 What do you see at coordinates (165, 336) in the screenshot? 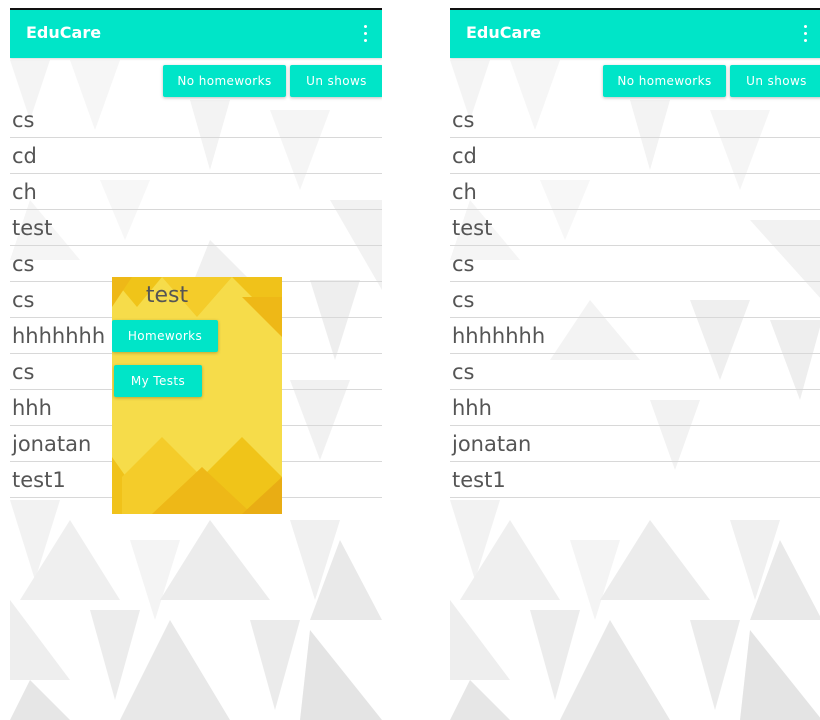
I see `homeworks-button: Homeworks` at bounding box center [165, 336].